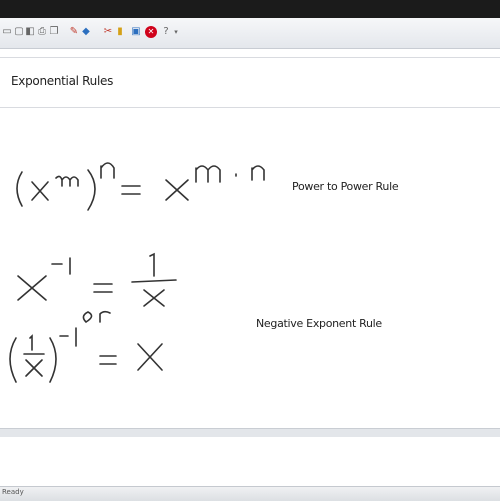 This screenshot has height=501, width=500. Describe the element at coordinates (319, 323) in the screenshot. I see `rule-label-negative: Negative Exponent Rule` at that location.